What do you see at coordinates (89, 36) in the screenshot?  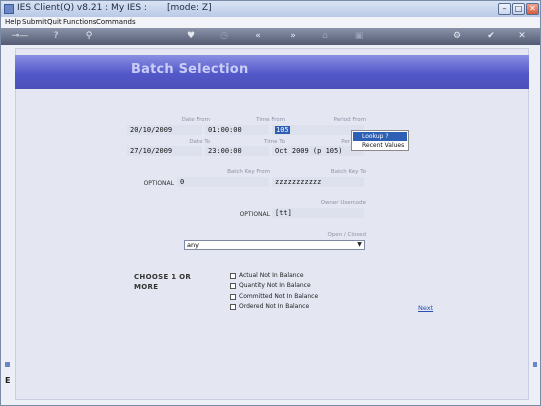 I see `search-icon: ⚲` at bounding box center [89, 36].